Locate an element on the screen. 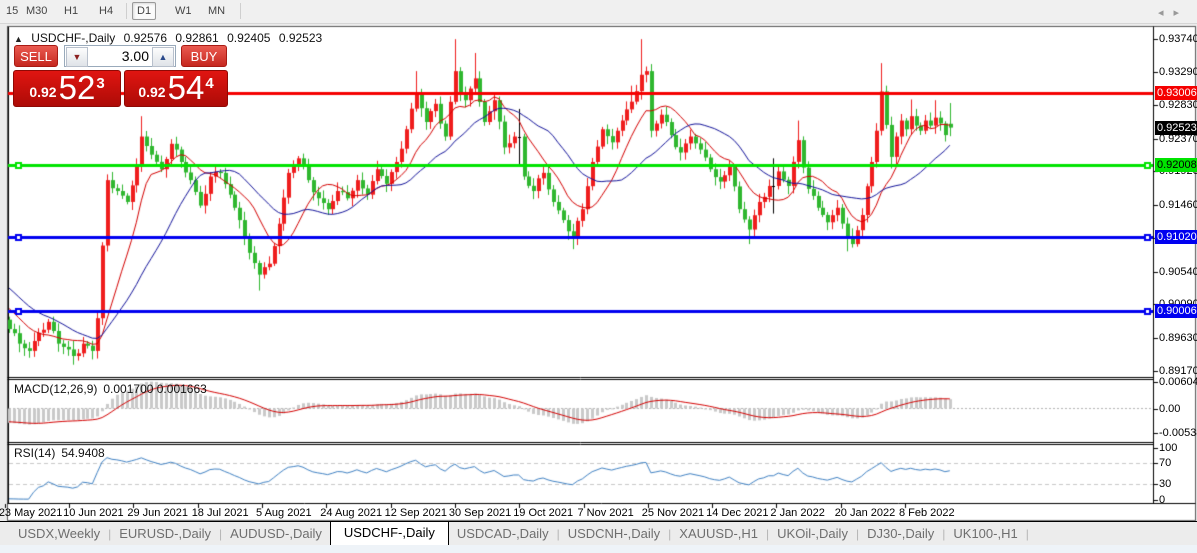 This screenshot has width=1197, height=553. ohlc-open: 0.92576 is located at coordinates (145, 38).